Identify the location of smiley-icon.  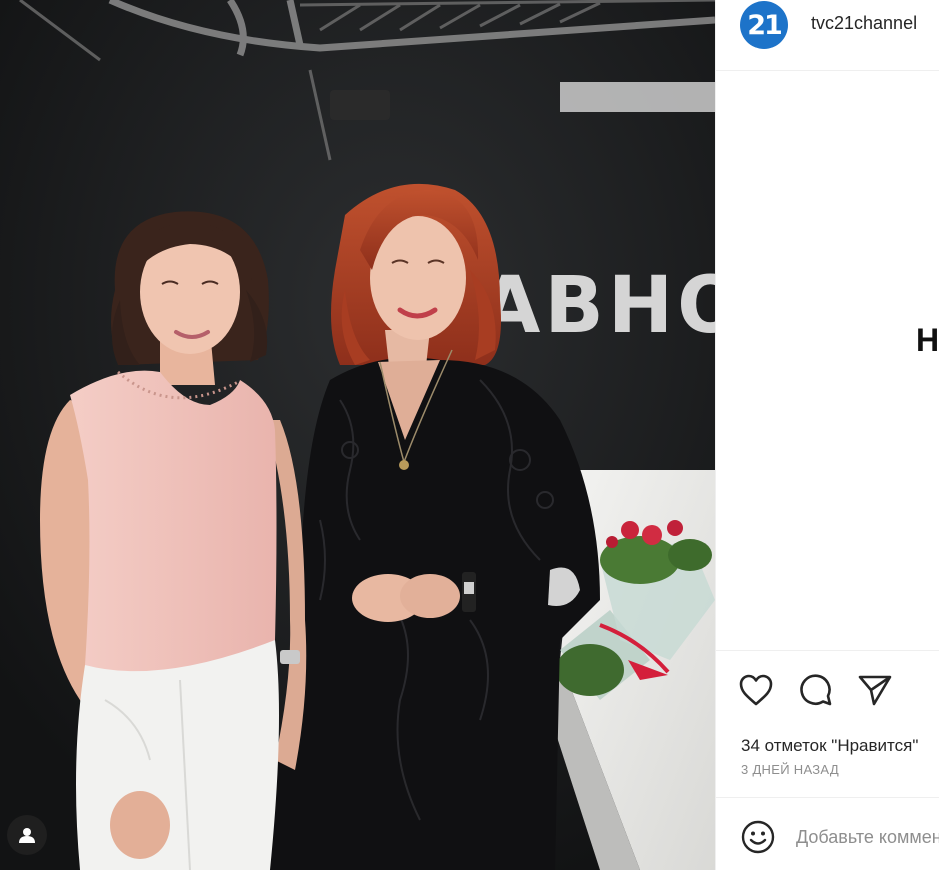
(758, 837).